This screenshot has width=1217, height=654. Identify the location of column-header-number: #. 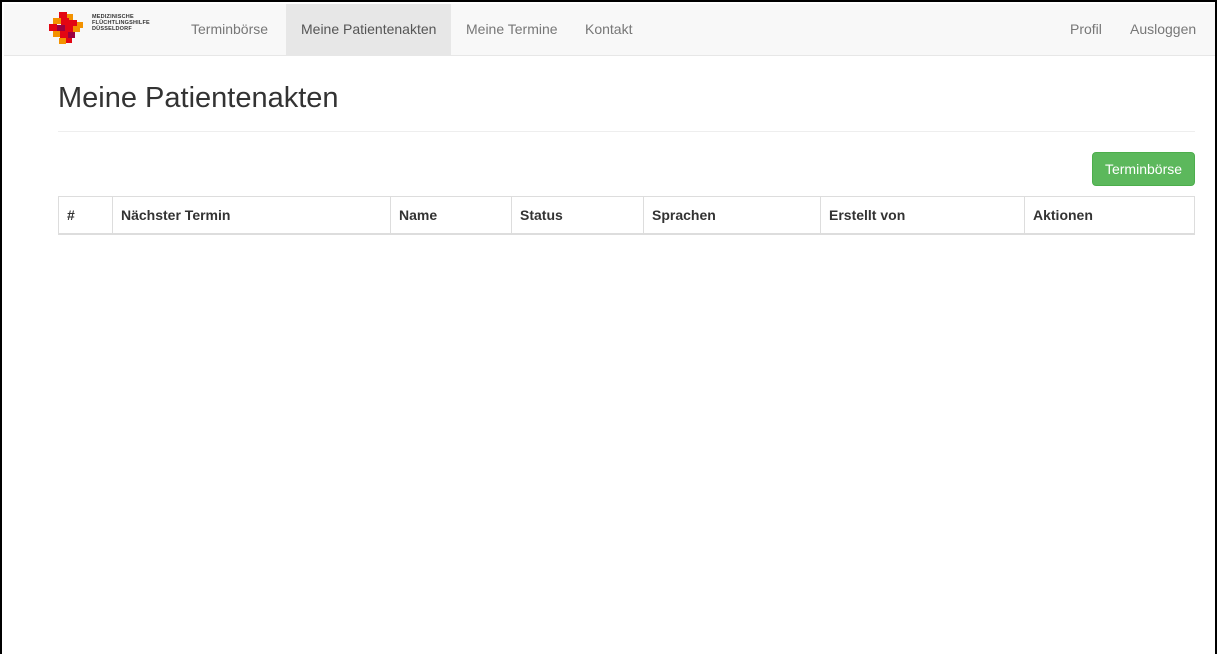
(85, 215).